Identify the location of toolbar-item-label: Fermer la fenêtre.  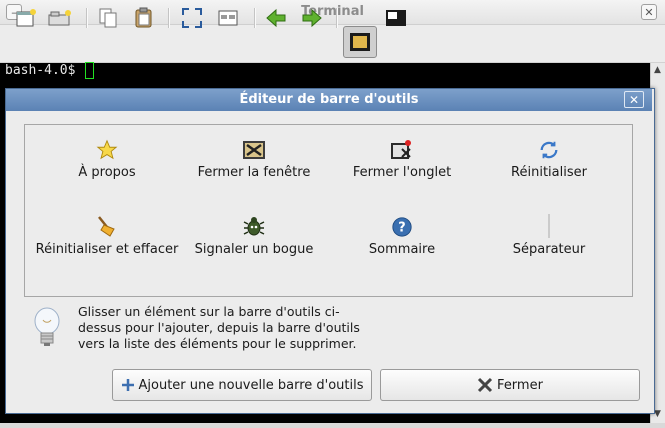
(254, 172).